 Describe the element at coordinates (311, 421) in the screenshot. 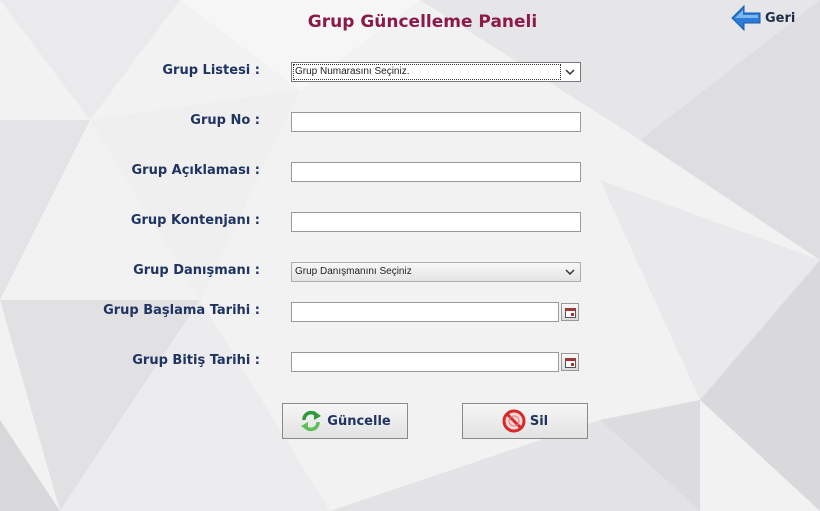

I see `refresh-icon` at that location.